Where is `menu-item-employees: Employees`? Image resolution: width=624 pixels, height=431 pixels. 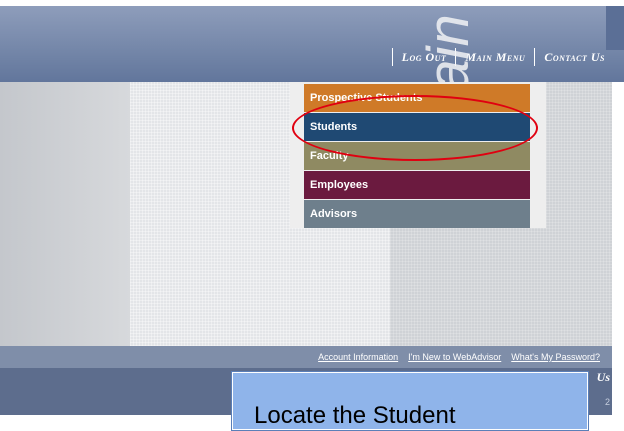 menu-item-employees: Employees is located at coordinates (417, 185).